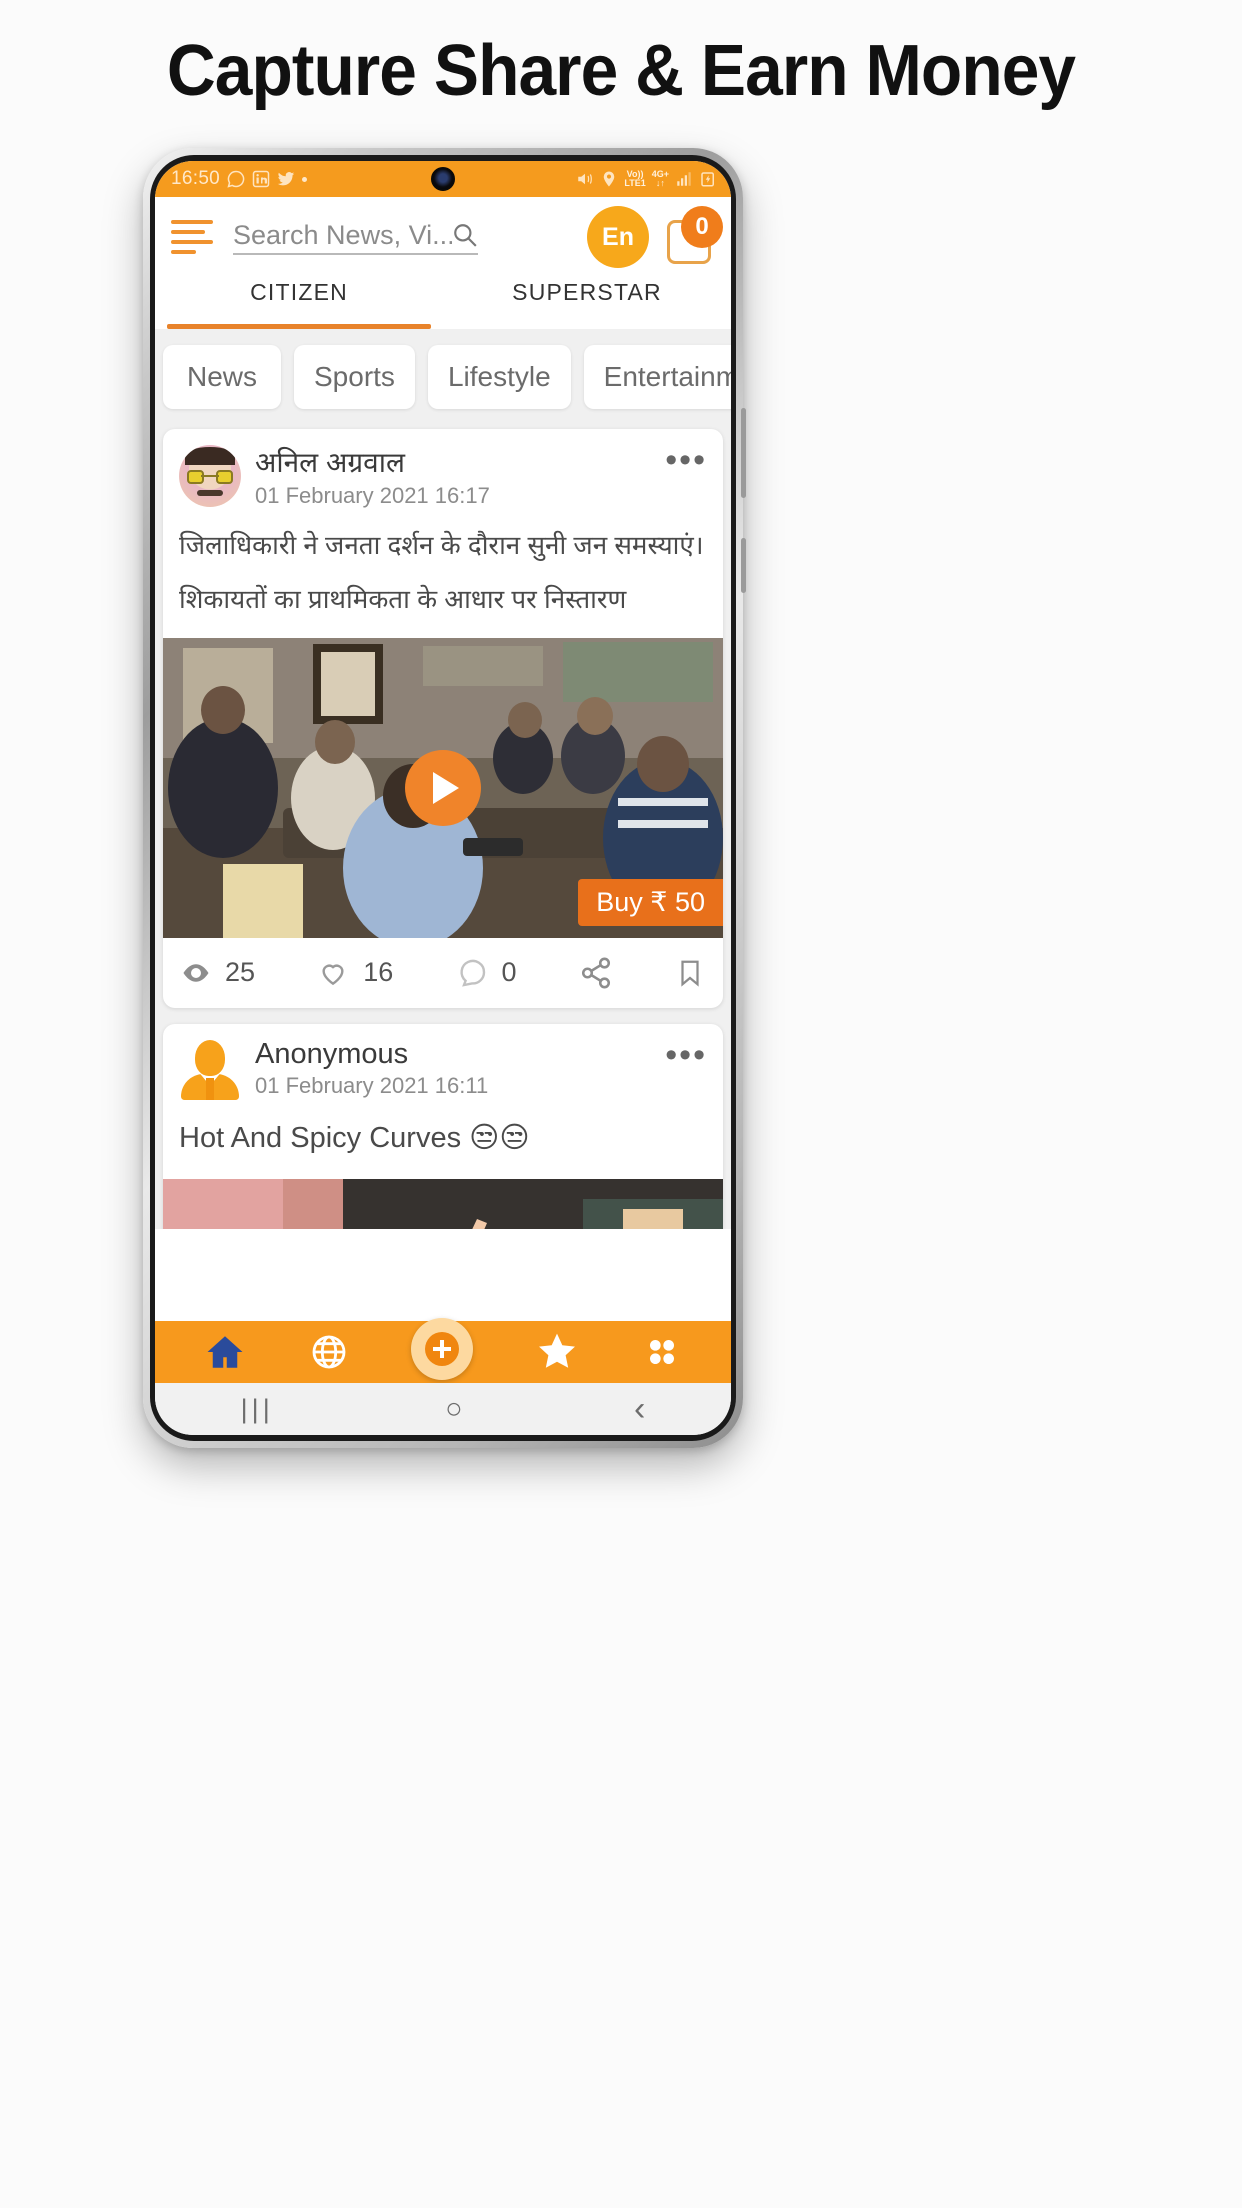  What do you see at coordinates (585, 179) in the screenshot?
I see `mute-vibrate-icon` at bounding box center [585, 179].